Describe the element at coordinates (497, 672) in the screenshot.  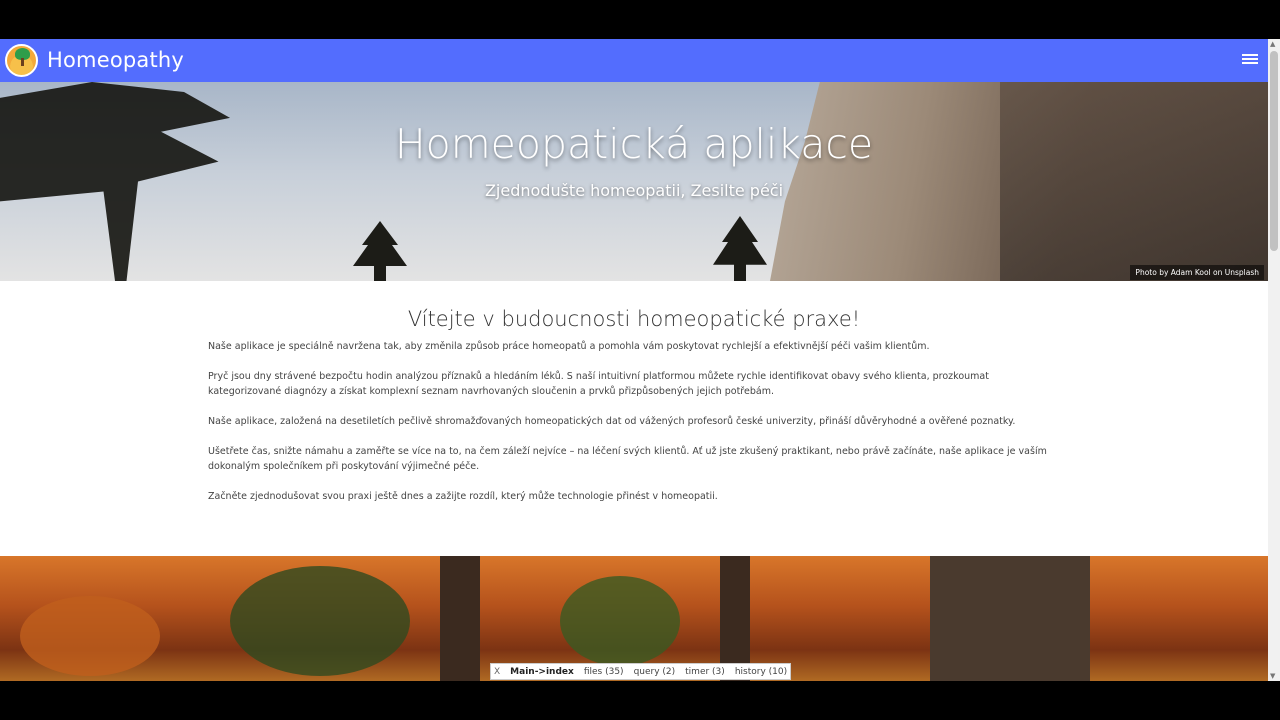
I see `close-icon: X` at that location.